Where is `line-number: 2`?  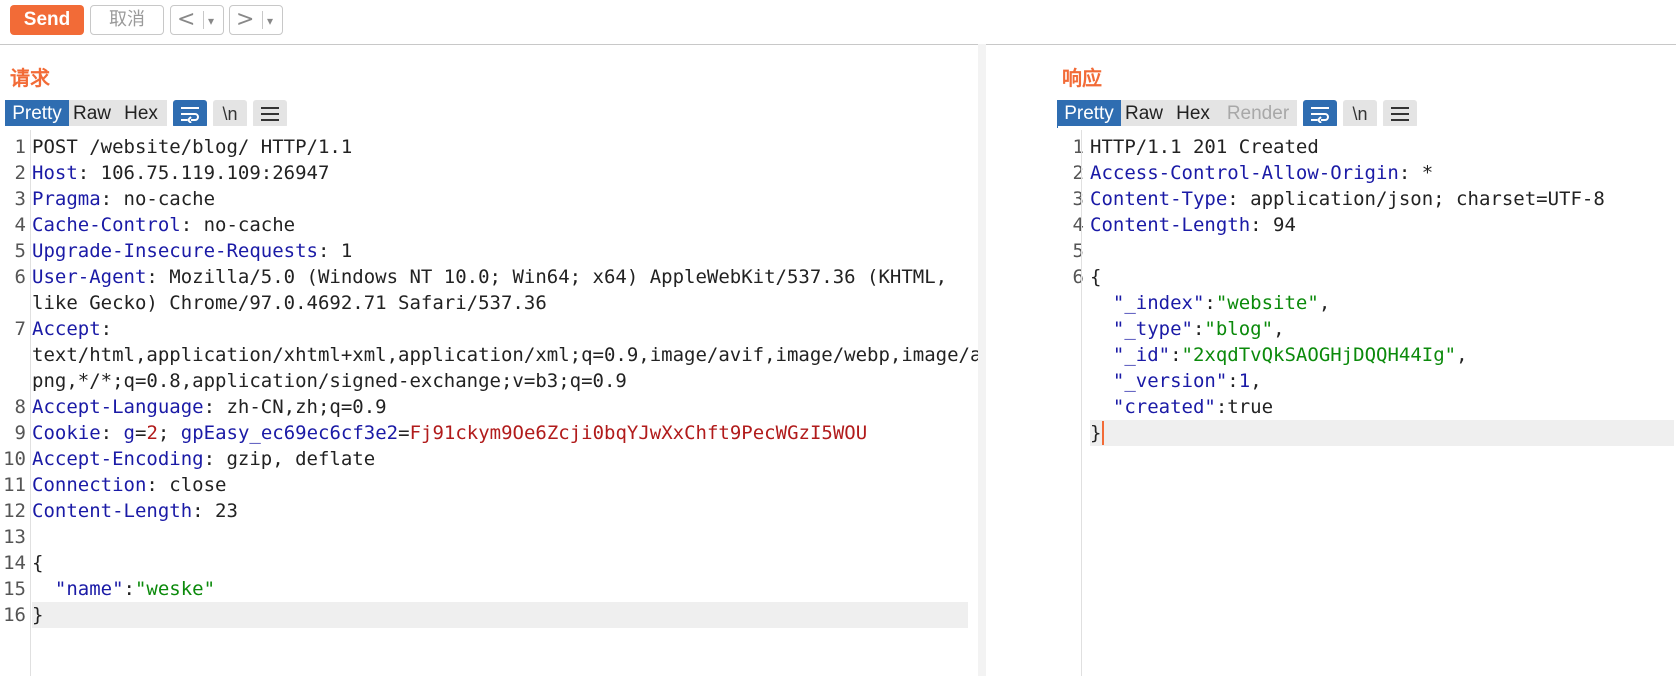
line-number: 2 is located at coordinates (20, 173).